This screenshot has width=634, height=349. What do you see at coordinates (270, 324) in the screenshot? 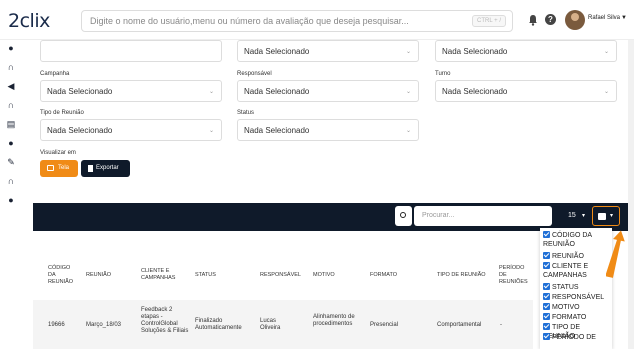
I see `cell-responsavel: Lucas Oliveira` at bounding box center [270, 324].